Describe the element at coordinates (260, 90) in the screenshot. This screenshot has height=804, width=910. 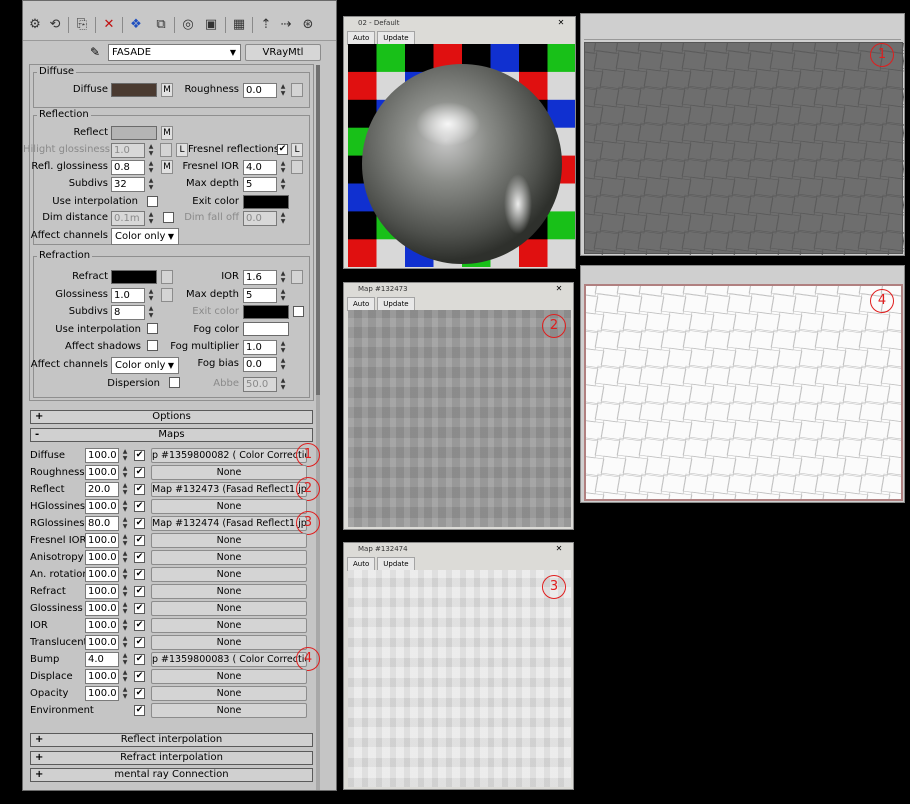
I see `roughness-input: 0.0` at that location.